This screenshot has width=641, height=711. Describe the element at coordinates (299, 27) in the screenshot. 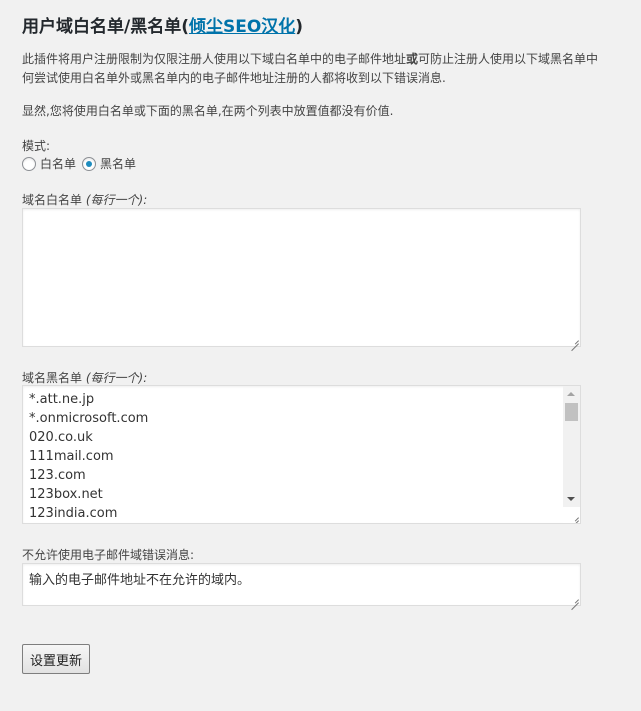

I see `page-title-suffix: )` at that location.